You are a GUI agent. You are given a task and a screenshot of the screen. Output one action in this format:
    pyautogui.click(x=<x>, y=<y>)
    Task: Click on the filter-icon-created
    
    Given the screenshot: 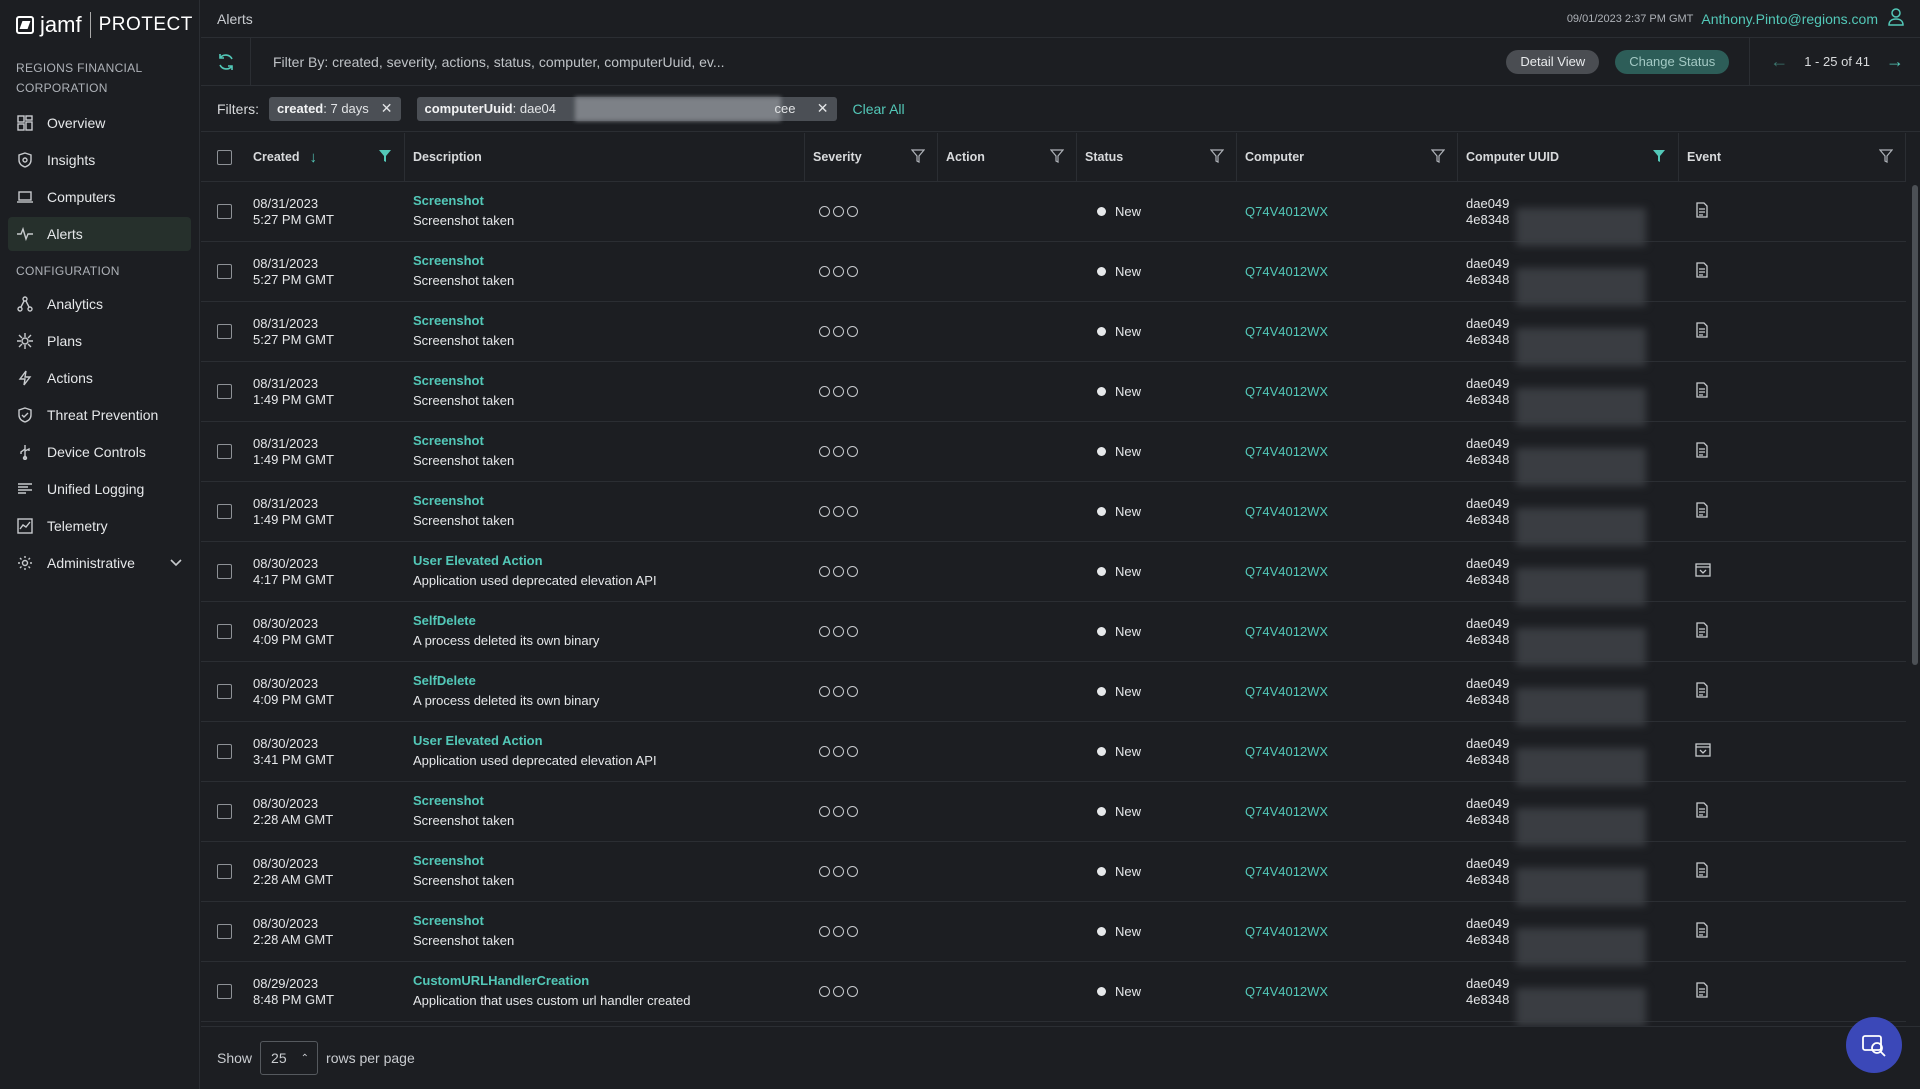 What is the action you would take?
    pyautogui.click(x=385, y=157)
    